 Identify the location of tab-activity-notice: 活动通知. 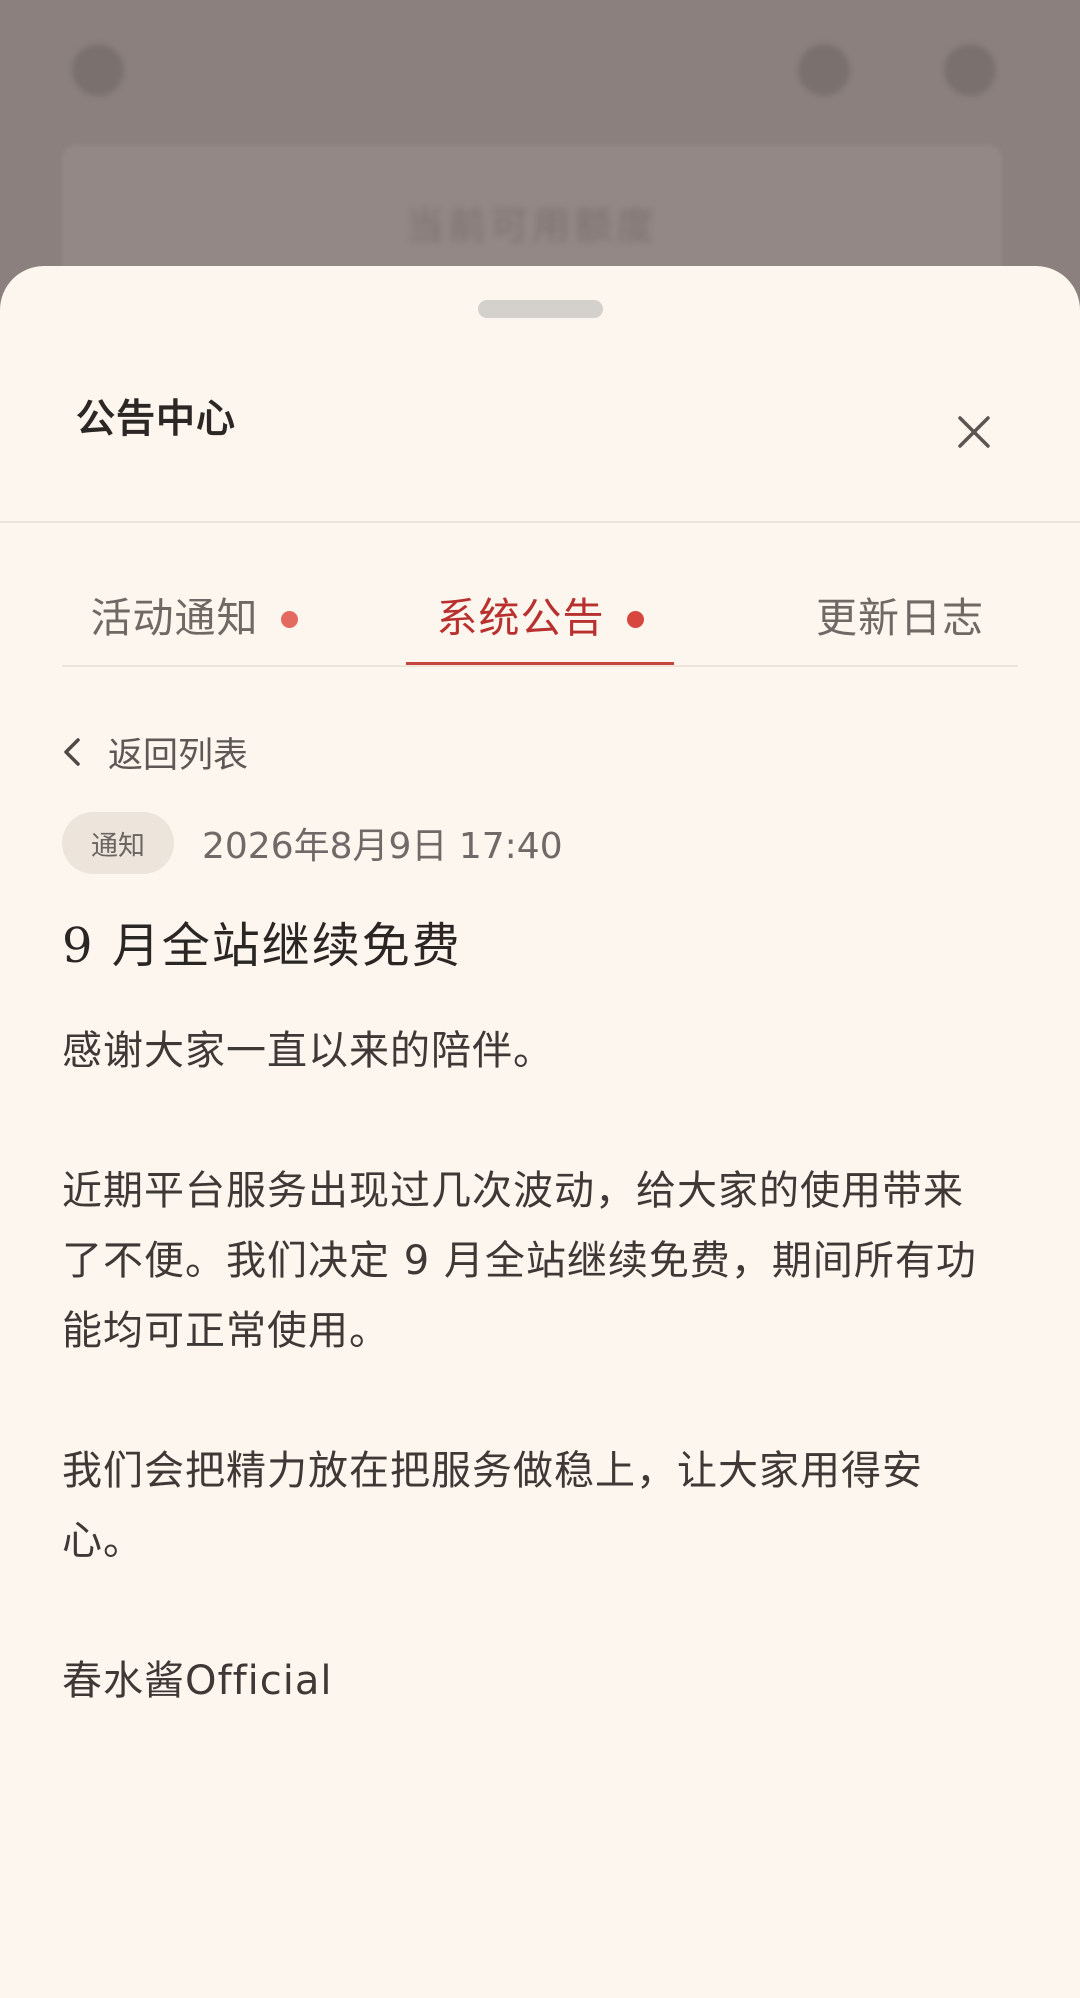
(194, 614).